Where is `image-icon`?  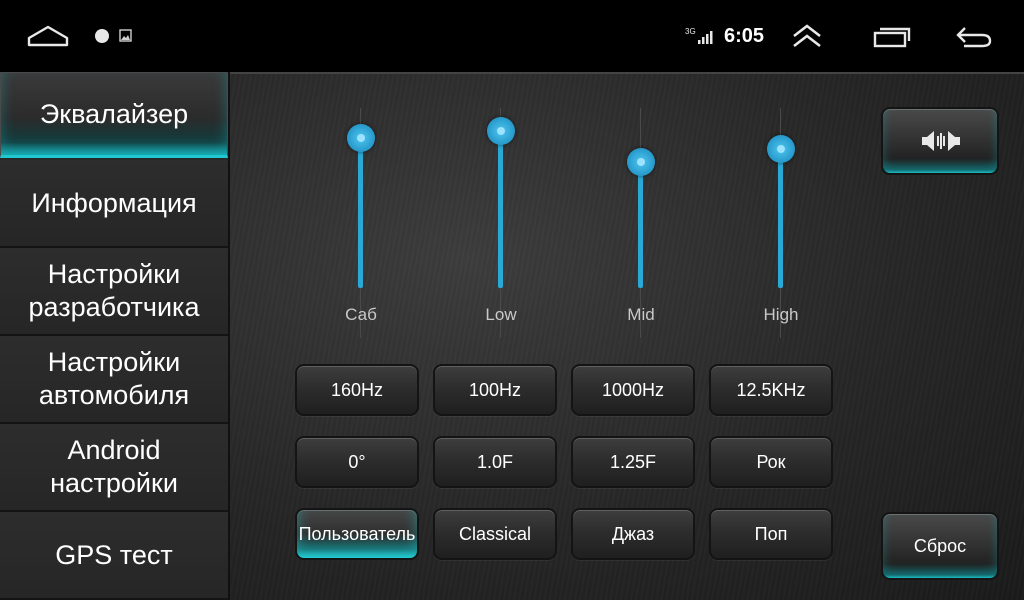 image-icon is located at coordinates (125, 35).